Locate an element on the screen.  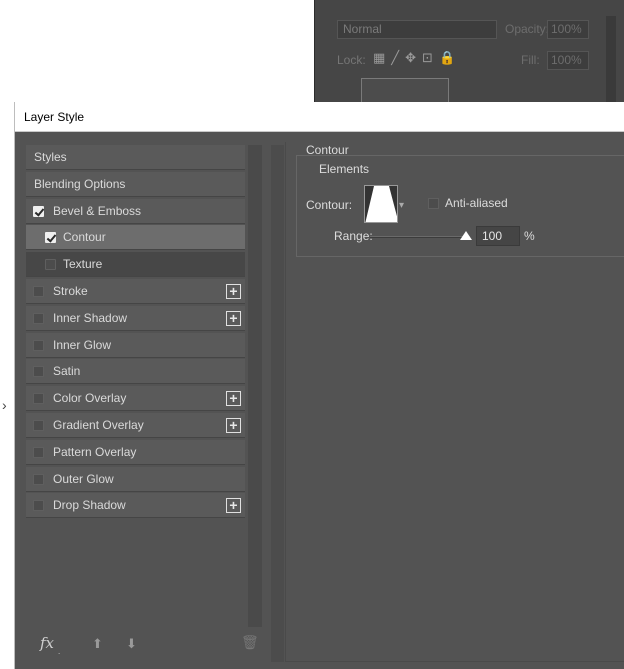
style-item-color-overlay: Color Overlay + is located at coordinates (135, 398).